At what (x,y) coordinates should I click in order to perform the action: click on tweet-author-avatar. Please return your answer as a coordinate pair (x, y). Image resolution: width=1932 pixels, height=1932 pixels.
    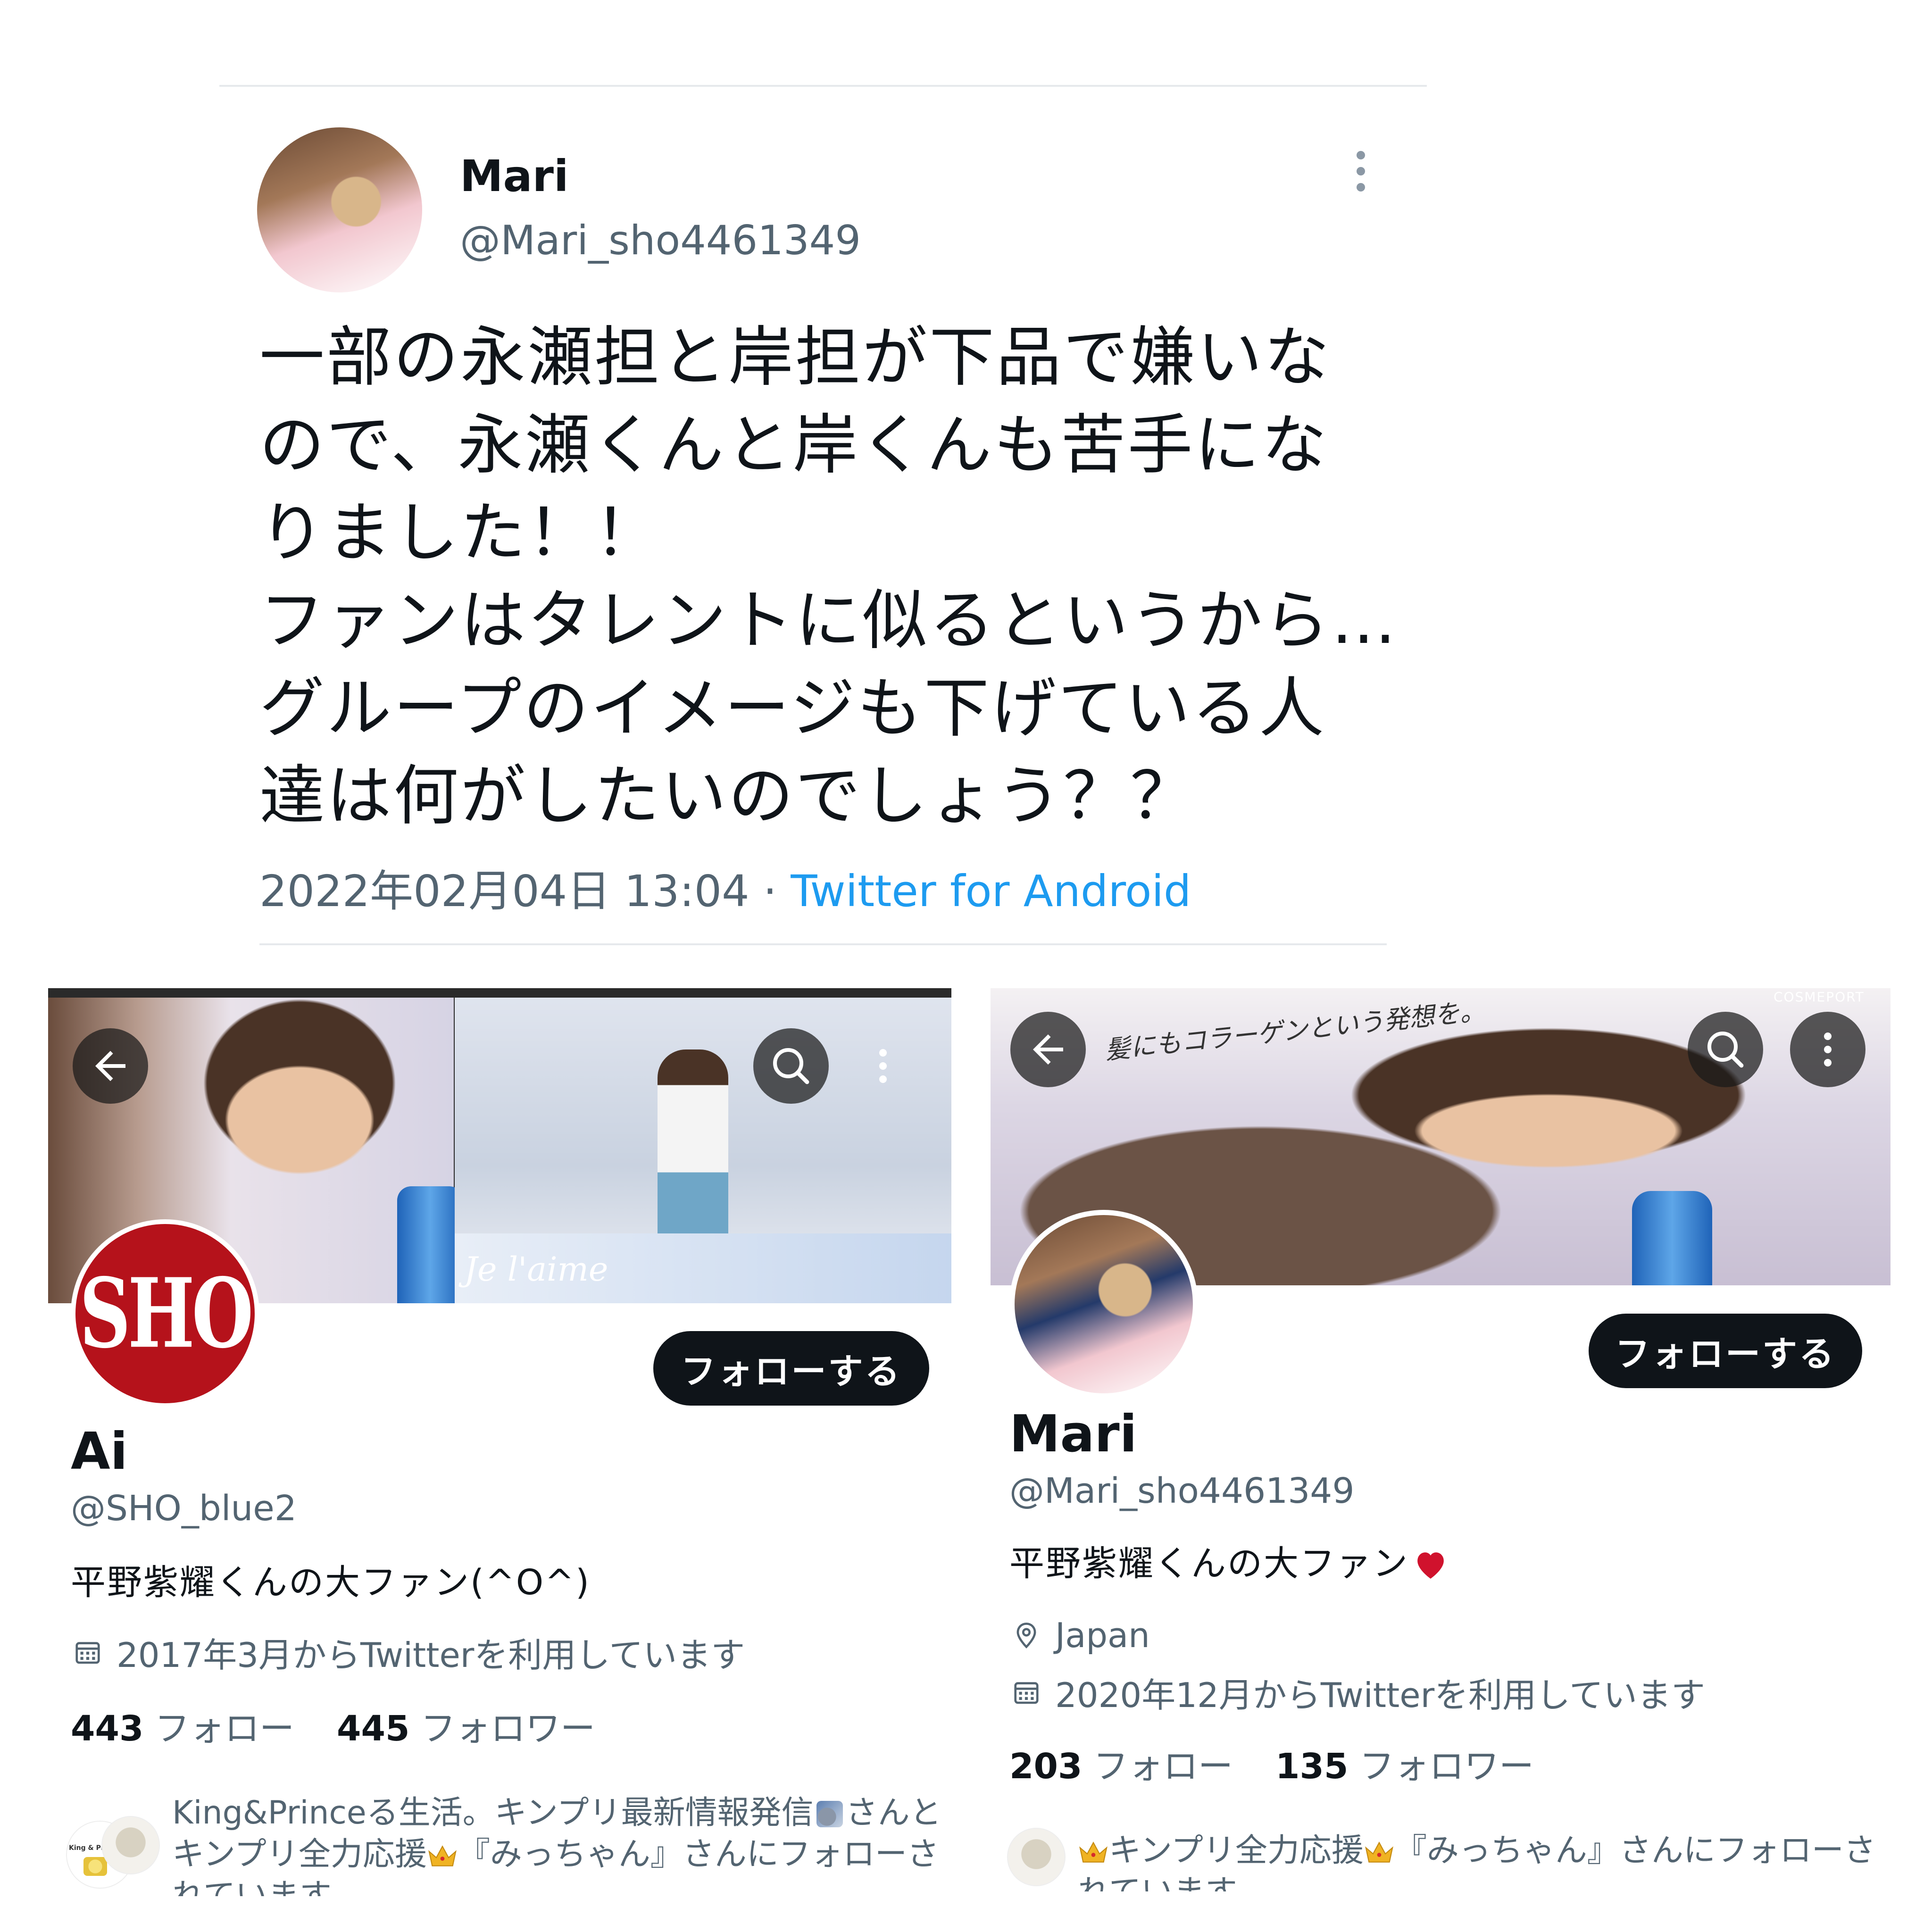
    Looking at the image, I should click on (339, 209).